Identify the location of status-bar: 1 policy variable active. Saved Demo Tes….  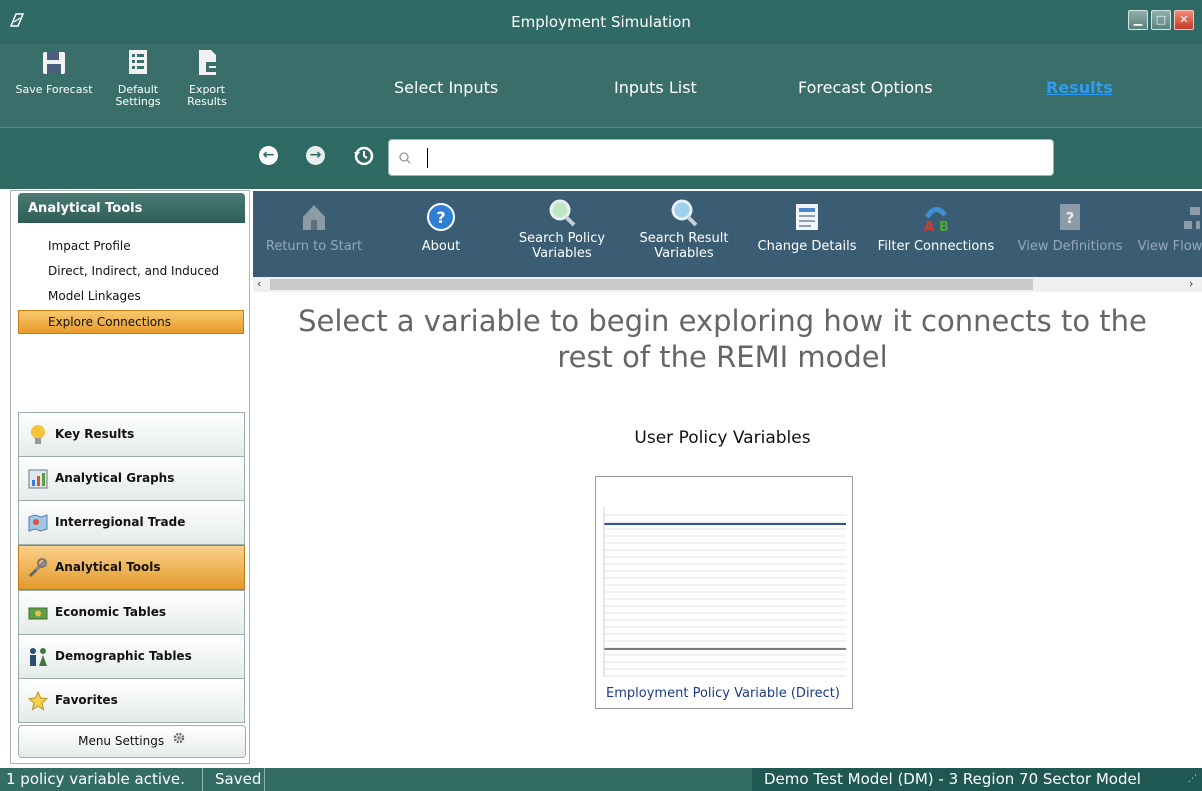
(601, 779).